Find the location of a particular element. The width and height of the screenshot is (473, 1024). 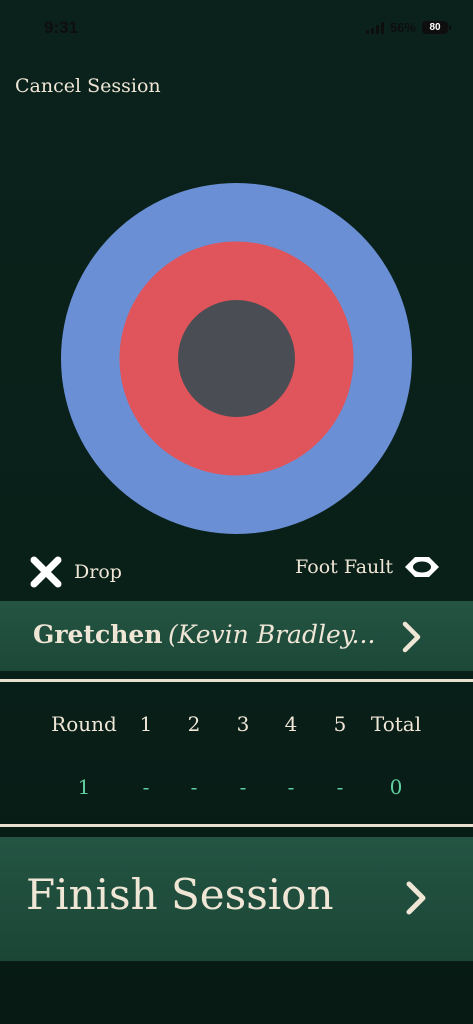

cancel-session-button: Cancel Session is located at coordinates (88, 86).